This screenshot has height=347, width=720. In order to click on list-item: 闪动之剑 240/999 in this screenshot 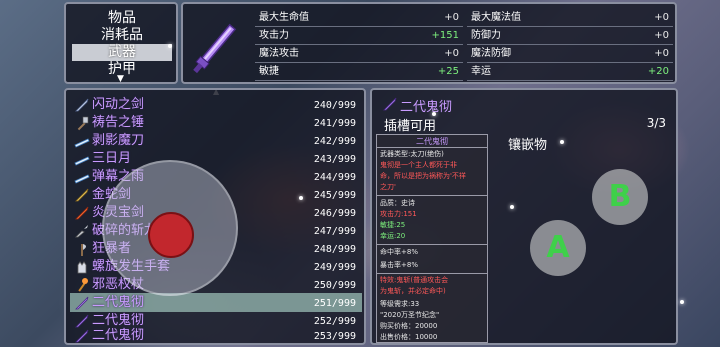, I will do `click(216, 104)`.